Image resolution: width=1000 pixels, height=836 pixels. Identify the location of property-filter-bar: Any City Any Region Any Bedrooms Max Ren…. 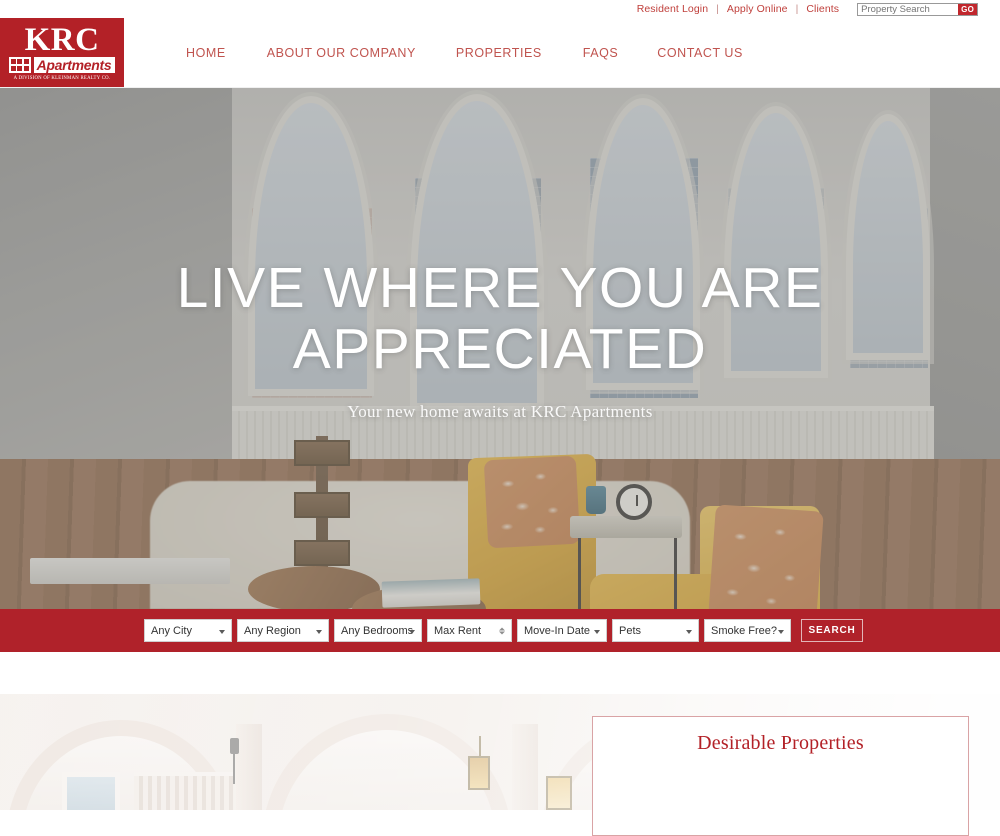
(500, 630).